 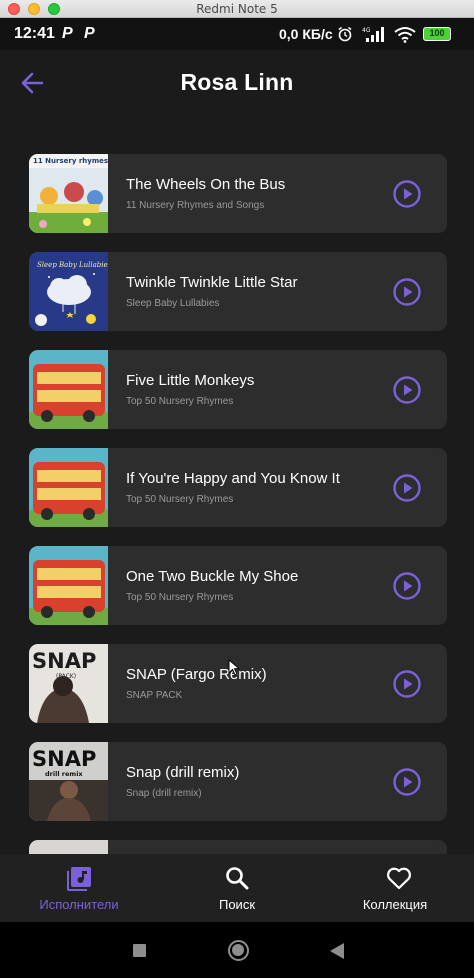 I want to click on nav-item-collection: Коллекция, so click(x=395, y=888).